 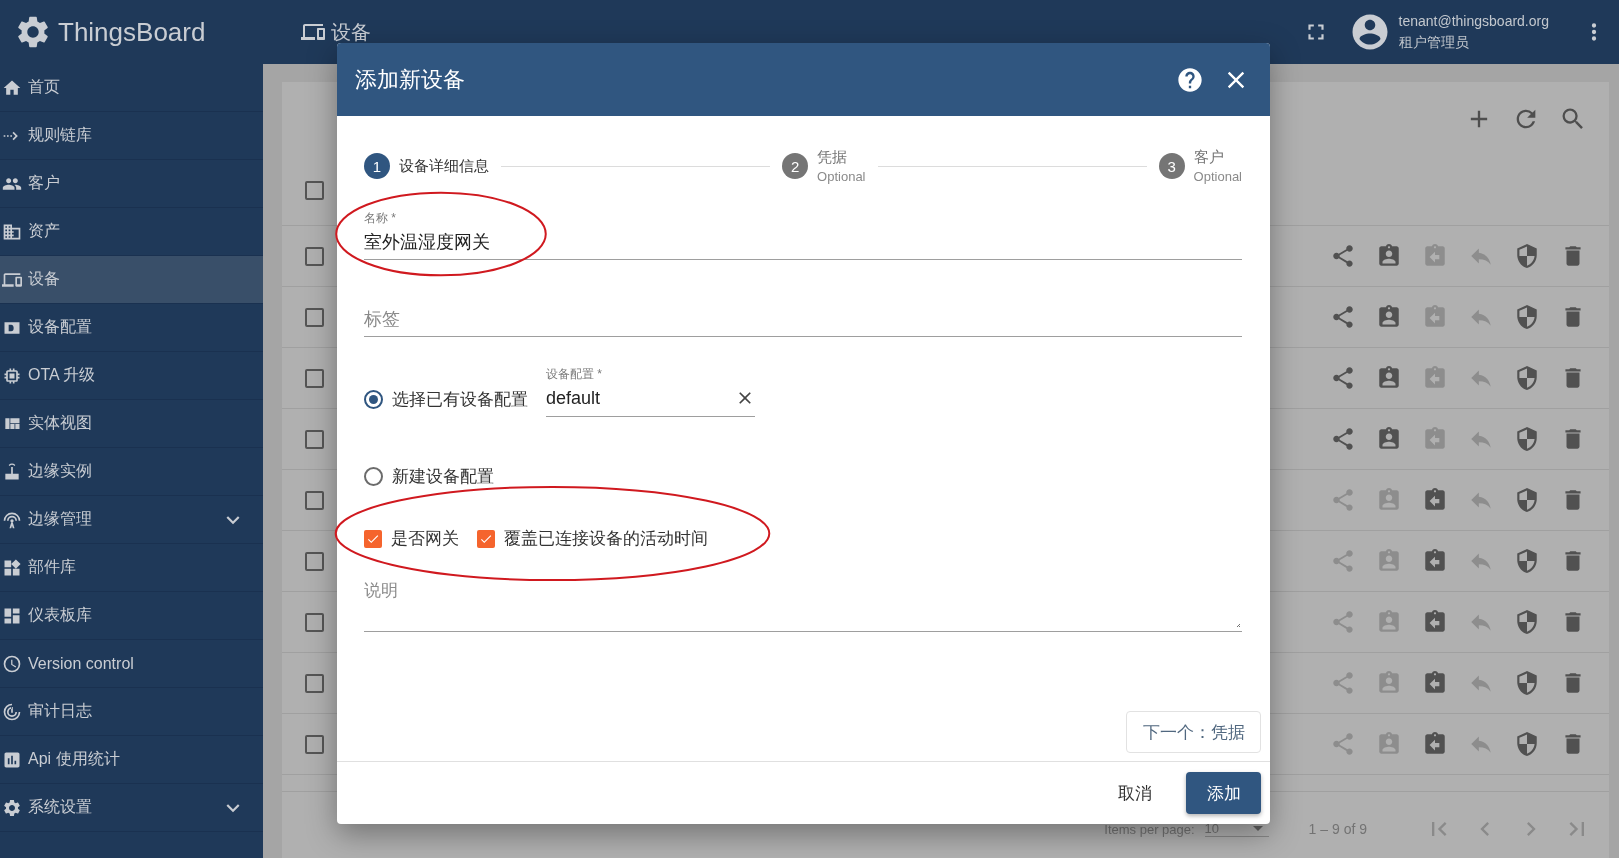 What do you see at coordinates (74, 759) in the screenshot?
I see `sidebar-item-label: Api 使用统计` at bounding box center [74, 759].